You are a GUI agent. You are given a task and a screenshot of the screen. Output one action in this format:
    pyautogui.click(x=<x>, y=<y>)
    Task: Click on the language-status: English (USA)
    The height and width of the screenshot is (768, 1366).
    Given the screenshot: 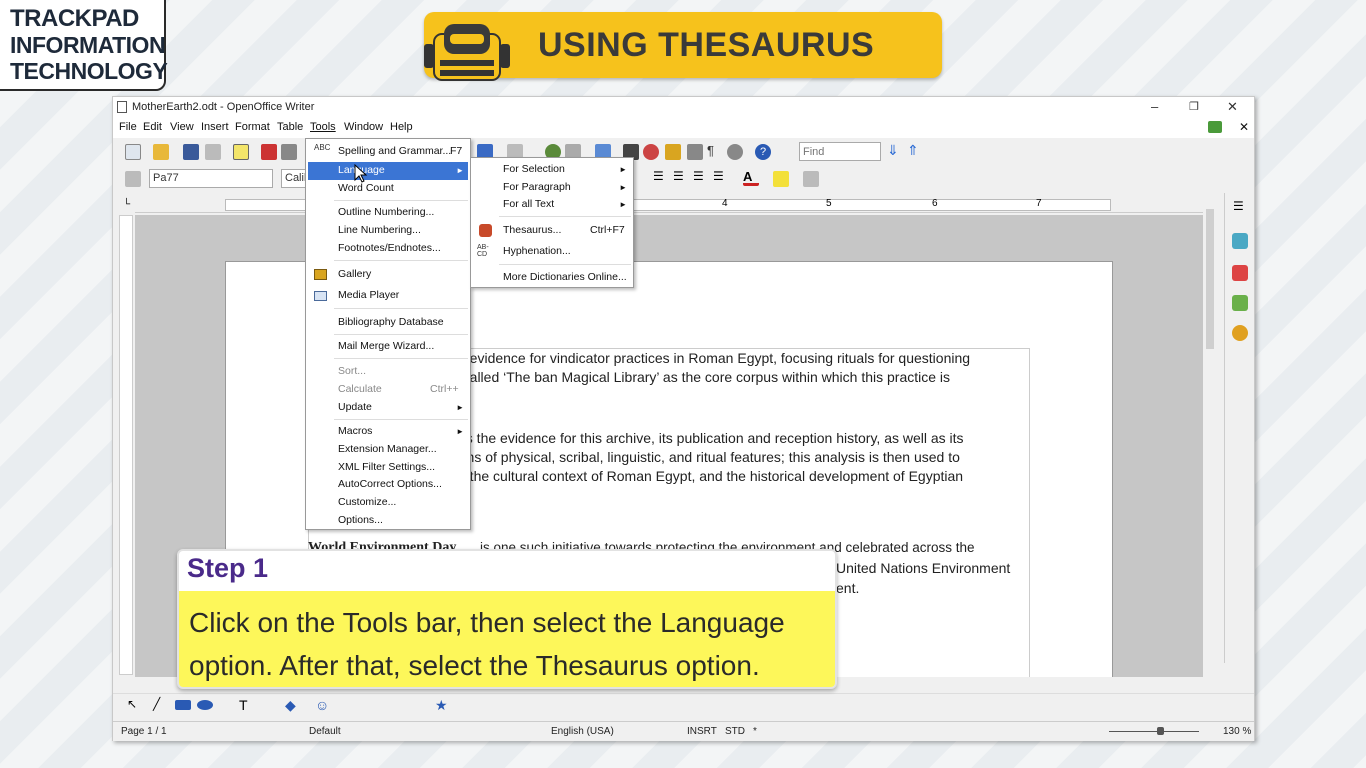 What is the action you would take?
    pyautogui.click(x=582, y=731)
    